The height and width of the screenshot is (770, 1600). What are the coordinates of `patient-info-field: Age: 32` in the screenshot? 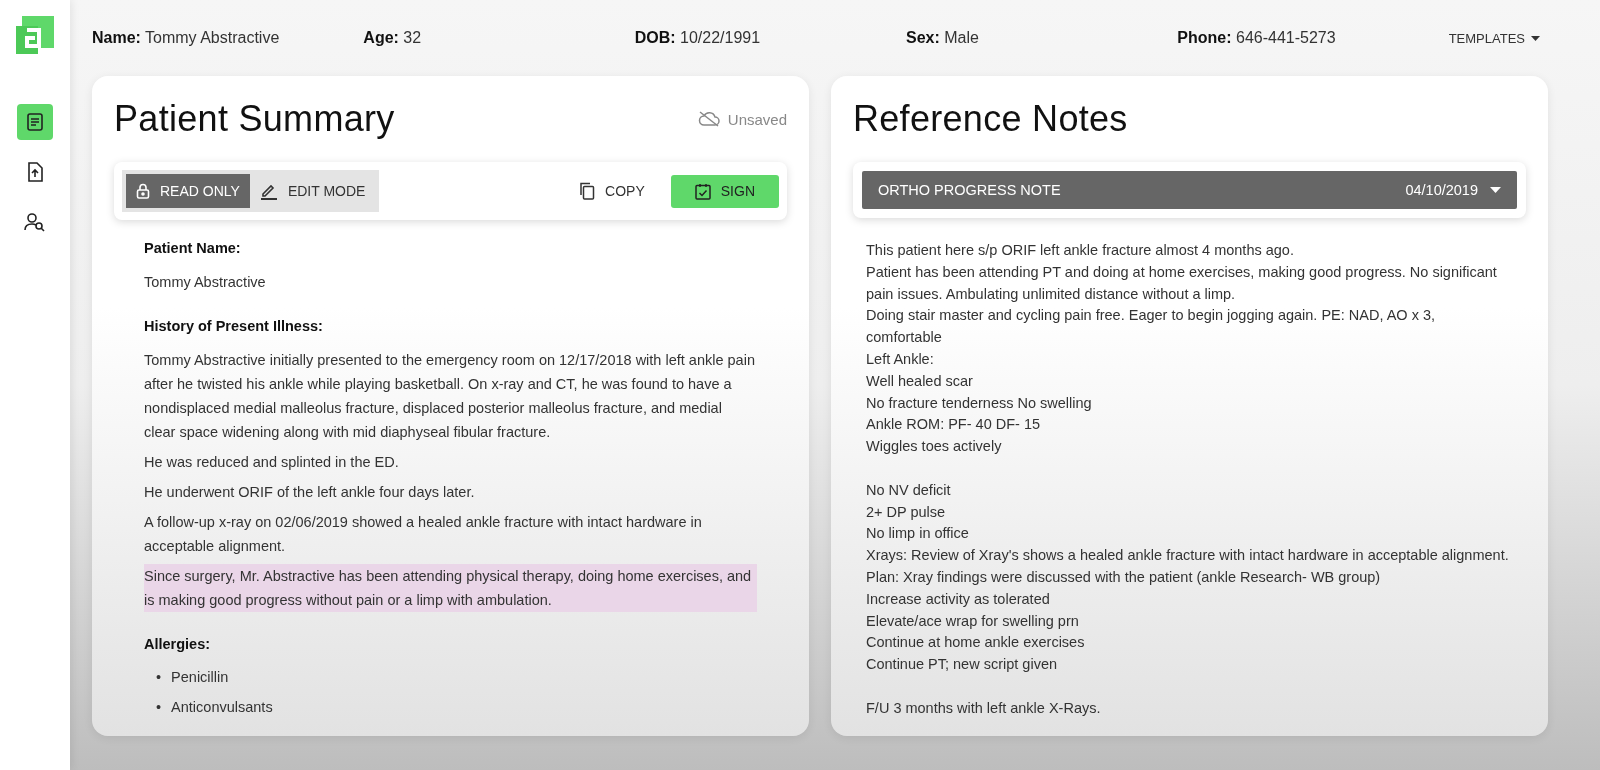 It's located at (392, 37).